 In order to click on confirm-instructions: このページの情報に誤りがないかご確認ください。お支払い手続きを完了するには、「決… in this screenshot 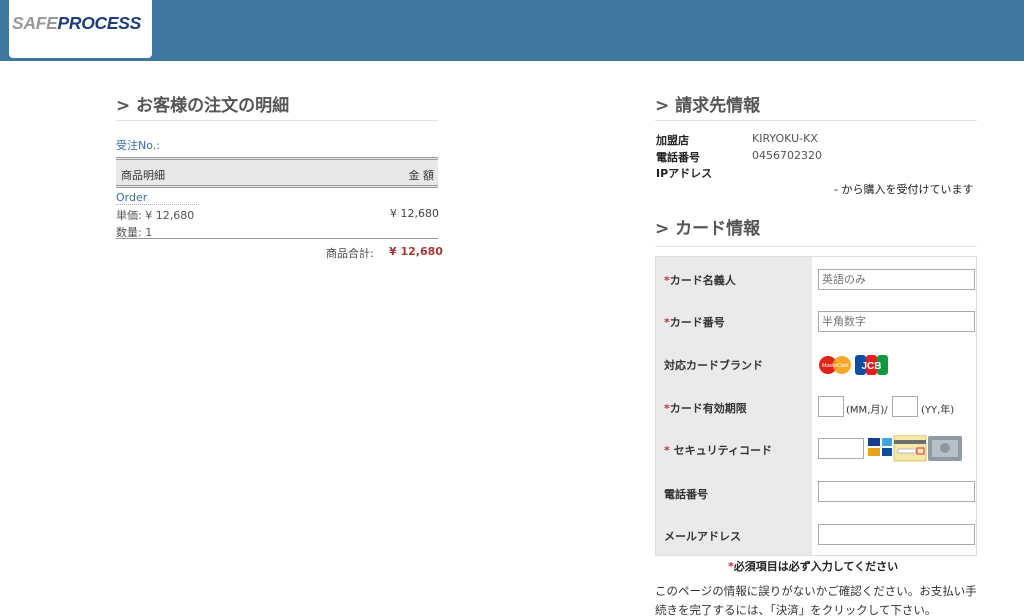, I will do `click(816, 600)`.